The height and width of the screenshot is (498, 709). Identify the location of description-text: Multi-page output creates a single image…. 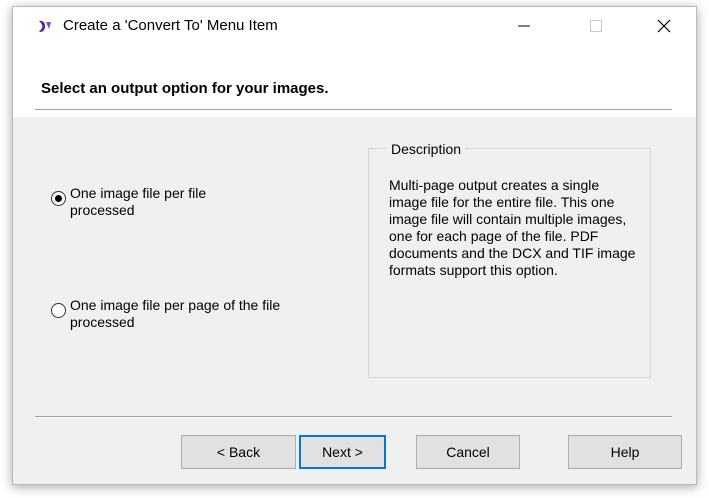
(512, 227).